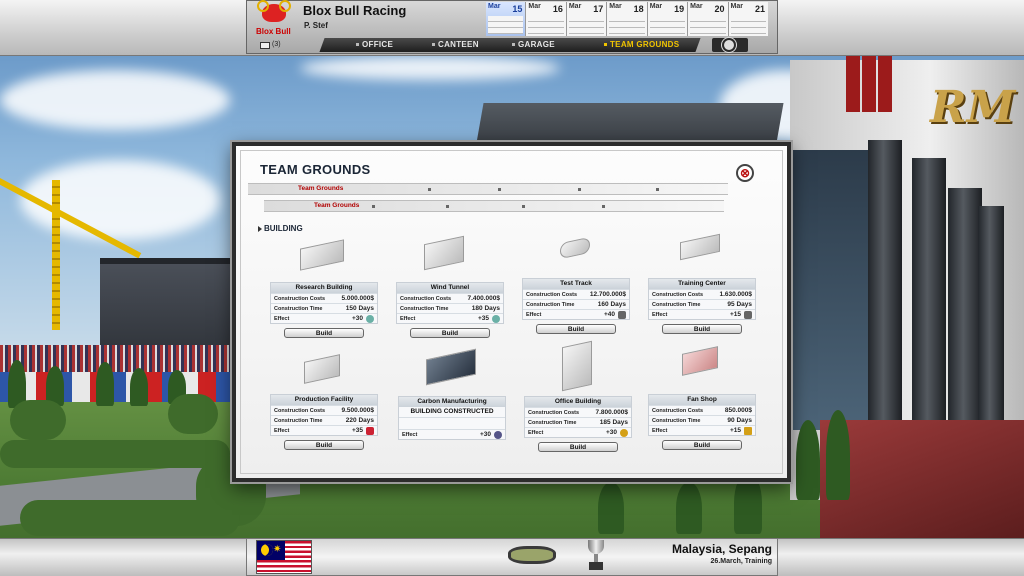  What do you see at coordinates (265, 45) in the screenshot?
I see `mail-icon` at bounding box center [265, 45].